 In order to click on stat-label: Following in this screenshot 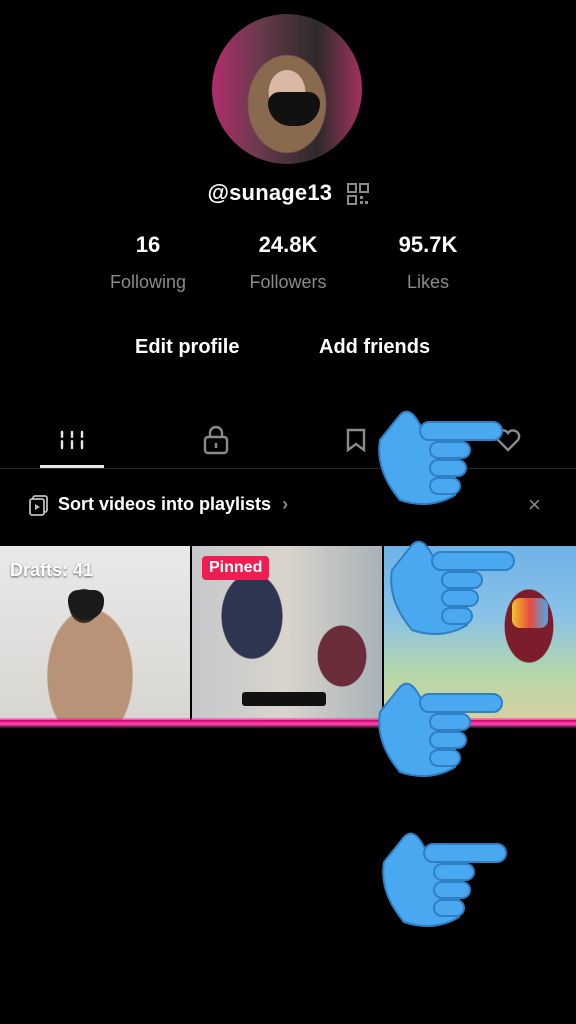, I will do `click(148, 282)`.